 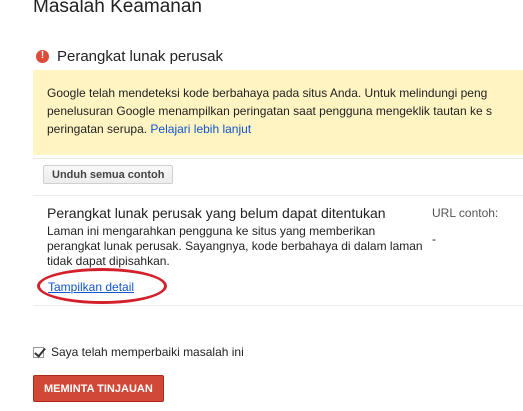 What do you see at coordinates (98, 388) in the screenshot?
I see `request-review-button: MEMINTA TINJAUAN` at bounding box center [98, 388].